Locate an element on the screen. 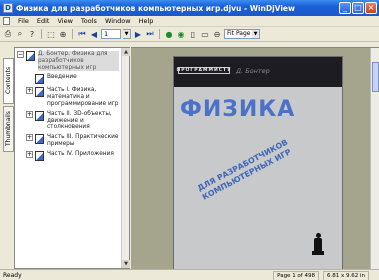  publisher-logo-icon is located at coordinates (318, 245).